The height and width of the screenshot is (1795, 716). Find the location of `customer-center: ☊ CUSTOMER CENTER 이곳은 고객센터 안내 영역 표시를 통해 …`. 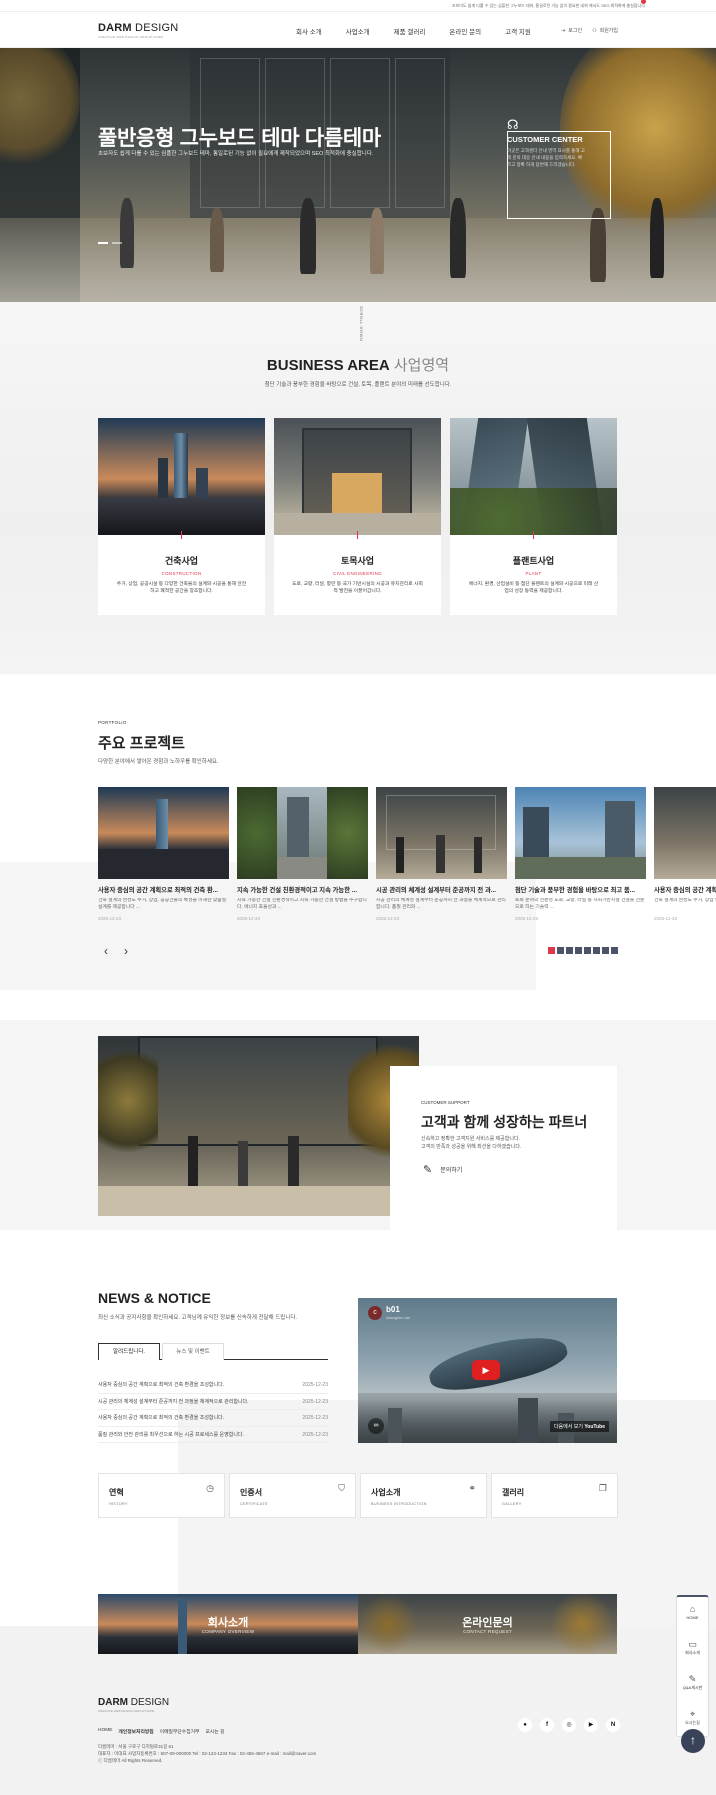

customer-center: ☊ CUSTOMER CENTER 이곳은 고객센터 안내 영역 표시를 통해 … is located at coordinates (546, 143).